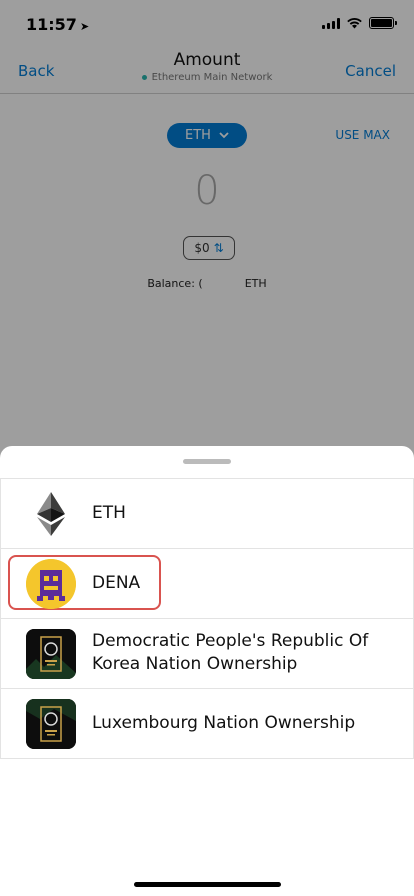 The height and width of the screenshot is (896, 414). Describe the element at coordinates (51, 514) in the screenshot. I see `ethereum-logo-icon` at that location.